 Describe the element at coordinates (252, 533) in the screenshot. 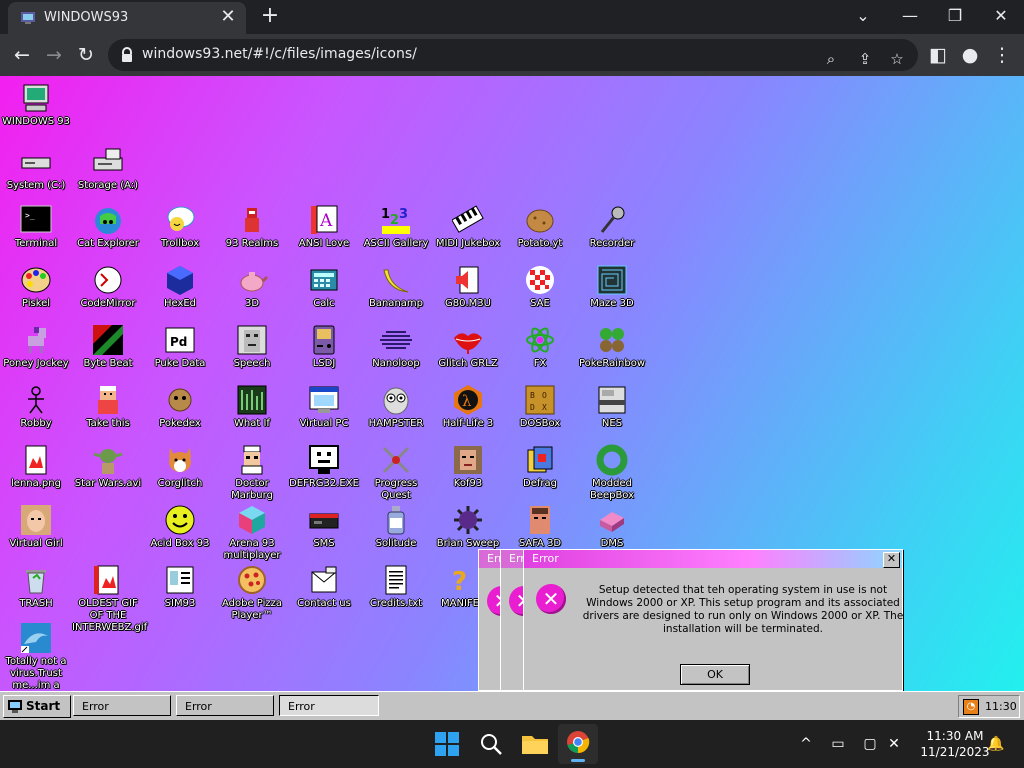

I see `desktop-icon-arena-93: Arena 93 multiplayer` at that location.